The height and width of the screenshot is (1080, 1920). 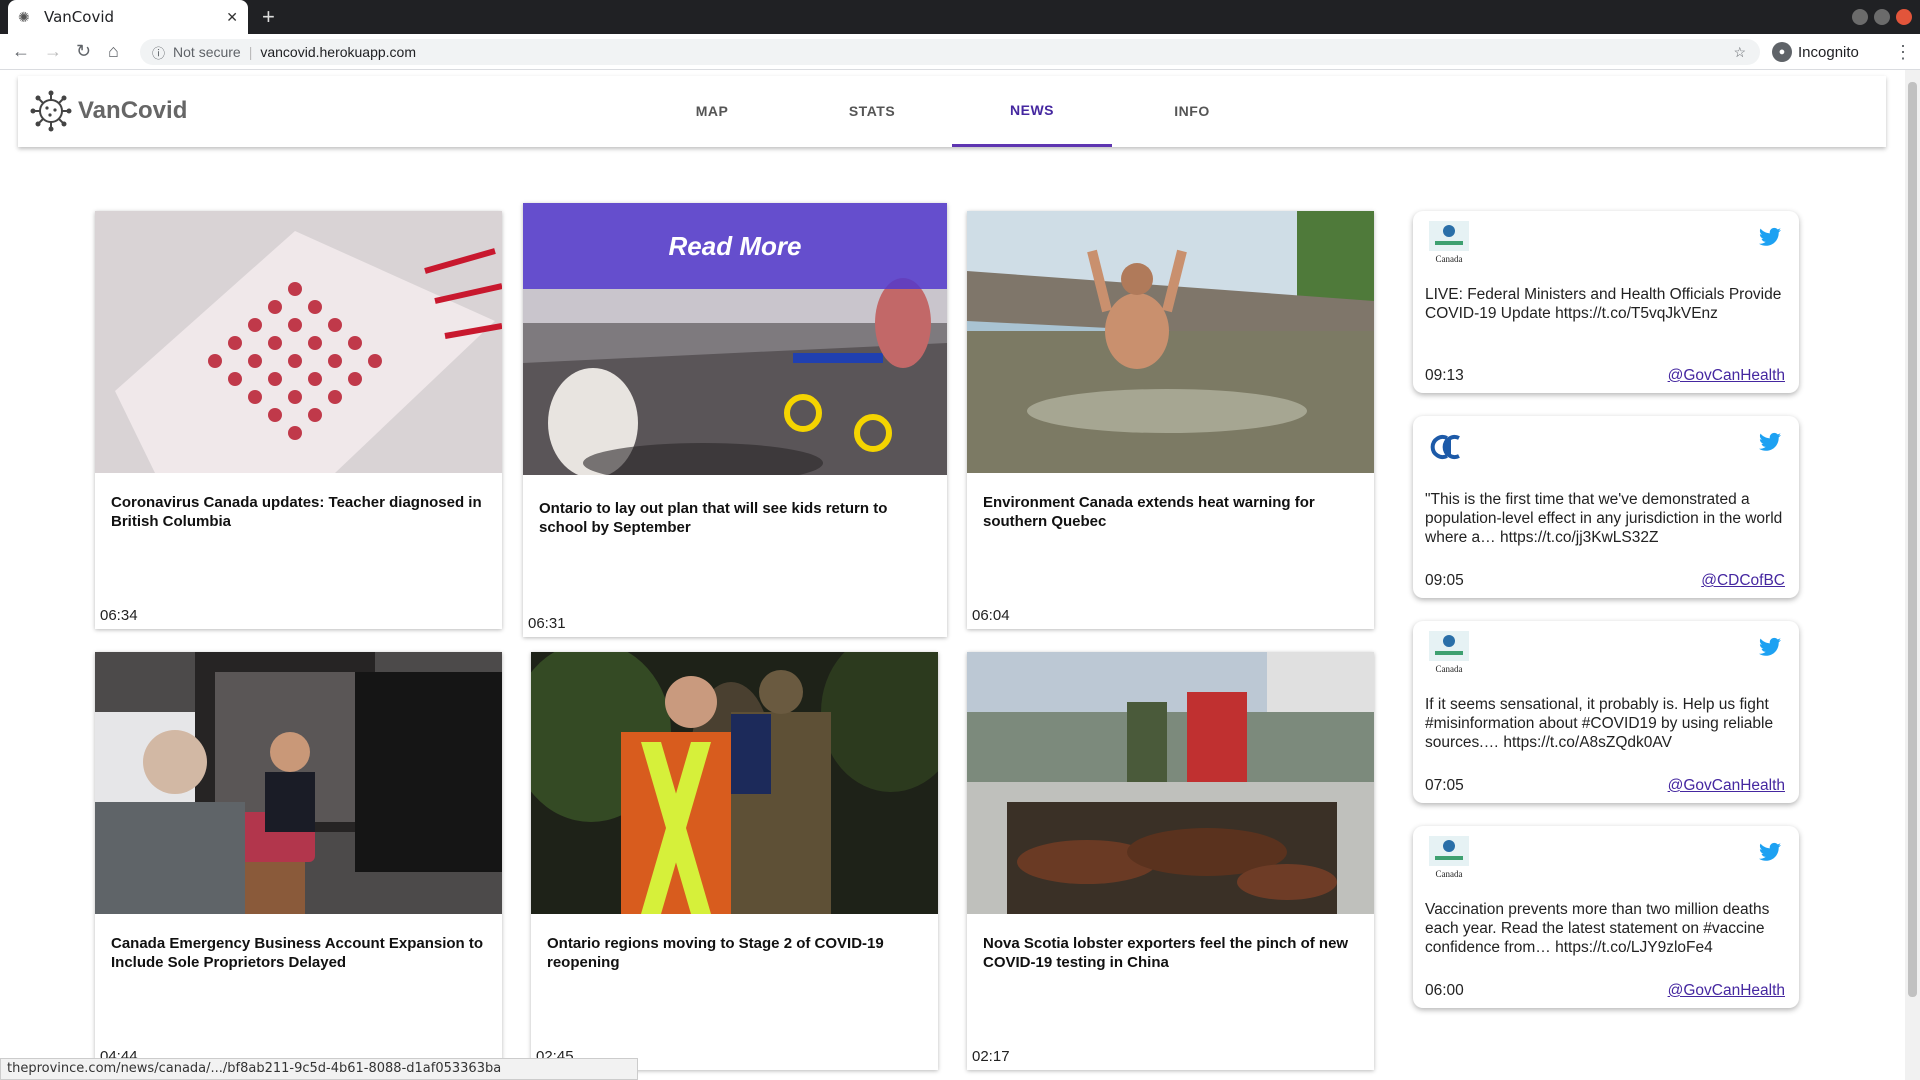 I want to click on virus-favicon-icon: ✺, so click(x=24, y=17).